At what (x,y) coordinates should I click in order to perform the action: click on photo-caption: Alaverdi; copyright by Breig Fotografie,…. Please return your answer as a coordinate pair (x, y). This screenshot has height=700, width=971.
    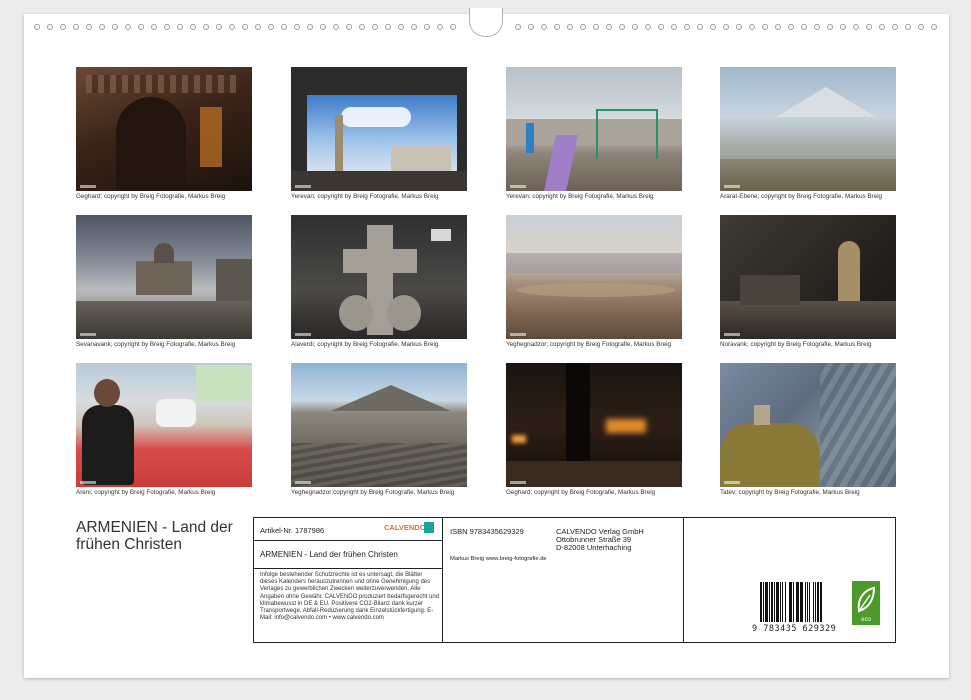
    Looking at the image, I should click on (365, 344).